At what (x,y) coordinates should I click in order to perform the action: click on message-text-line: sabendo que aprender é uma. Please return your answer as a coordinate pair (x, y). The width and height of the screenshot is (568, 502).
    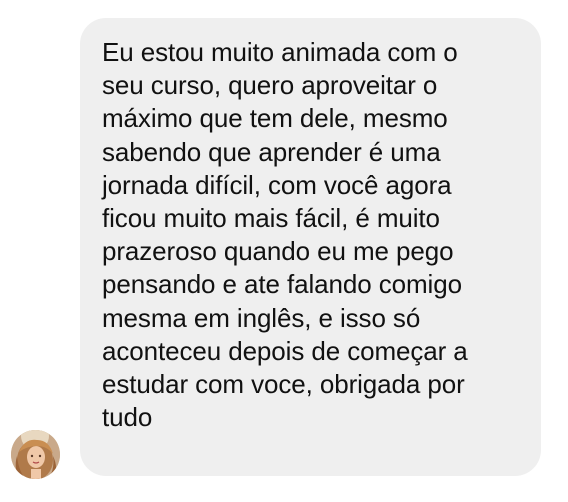
    Looking at the image, I should click on (271, 151).